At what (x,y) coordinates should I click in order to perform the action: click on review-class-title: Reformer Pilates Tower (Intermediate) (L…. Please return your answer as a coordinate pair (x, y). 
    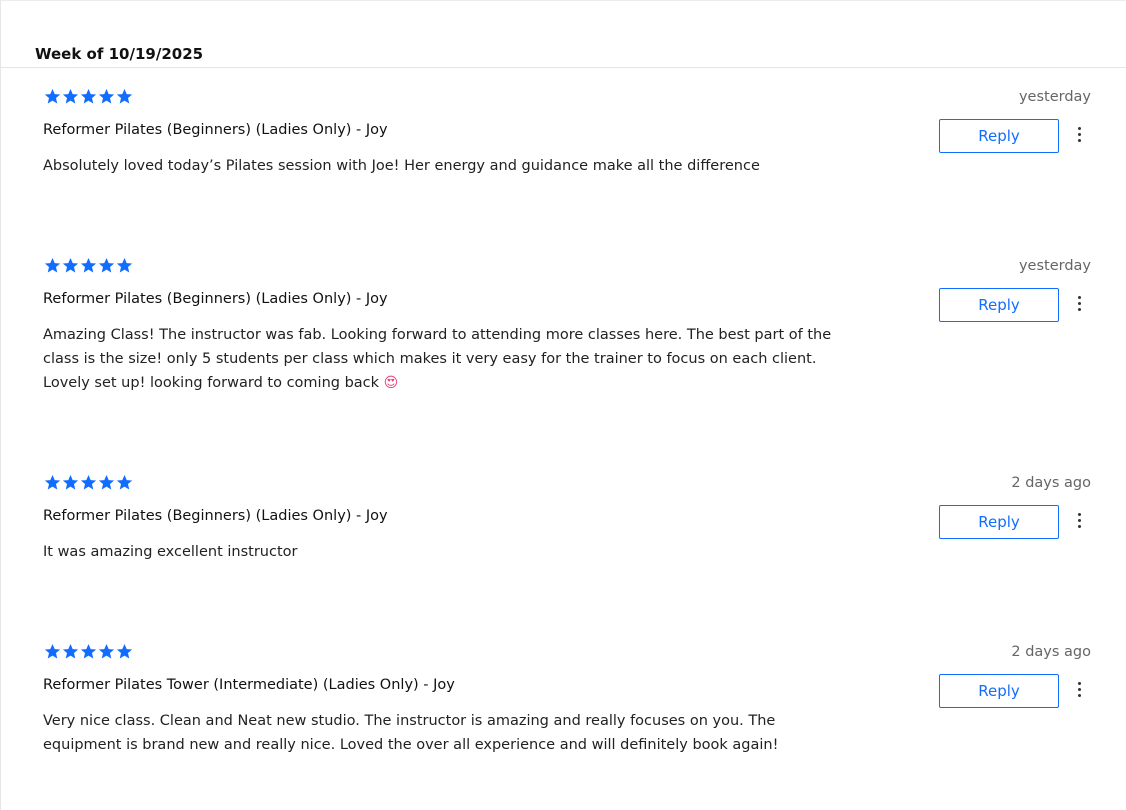
    Looking at the image, I should click on (249, 685).